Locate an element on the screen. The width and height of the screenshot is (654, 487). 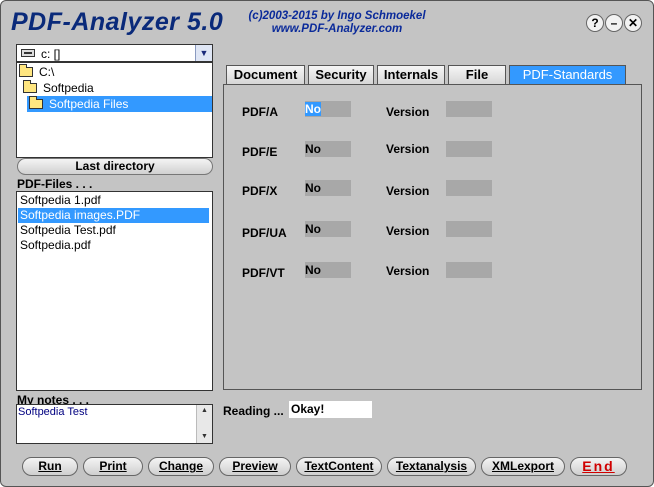
textcontent-button: TextContent is located at coordinates (339, 466).